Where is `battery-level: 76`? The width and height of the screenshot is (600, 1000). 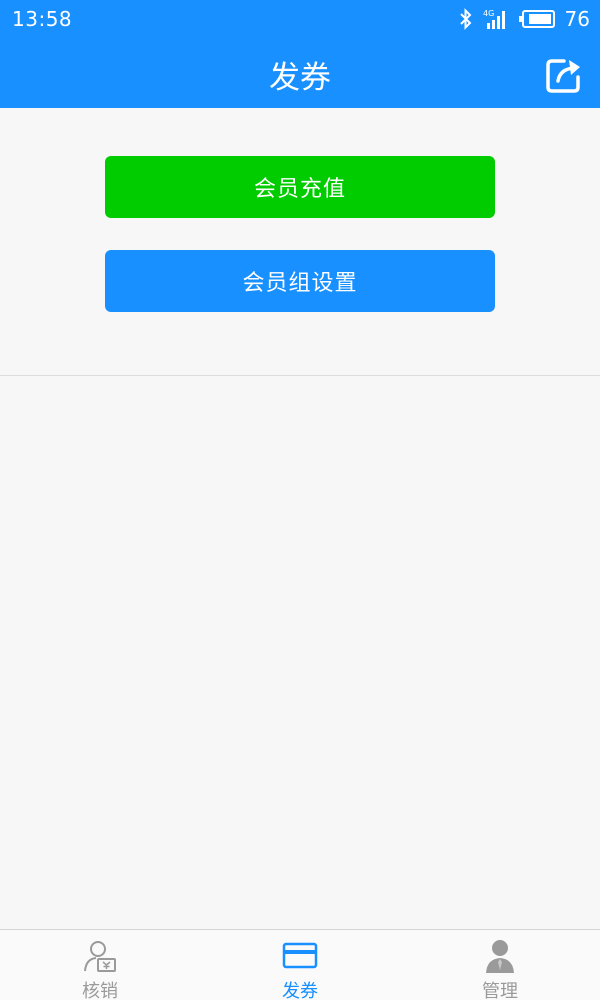
battery-level: 76 is located at coordinates (577, 19).